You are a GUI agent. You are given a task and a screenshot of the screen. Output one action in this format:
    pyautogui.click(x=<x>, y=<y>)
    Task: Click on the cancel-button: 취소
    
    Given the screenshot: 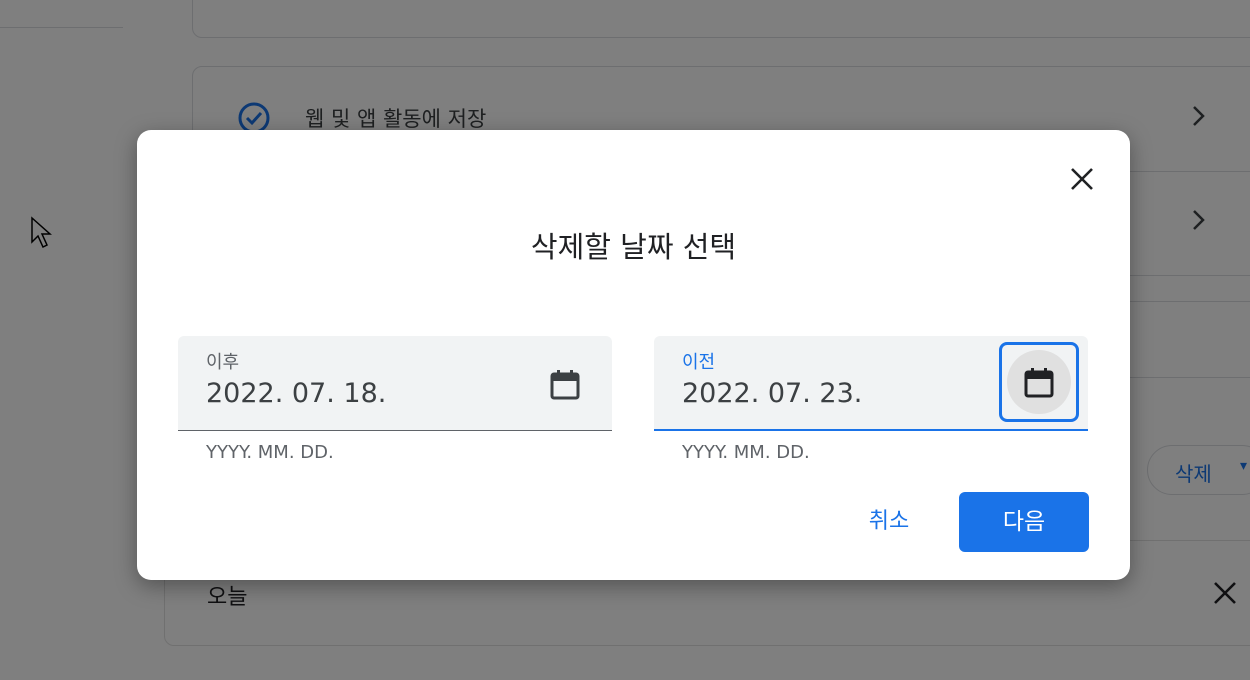 What is the action you would take?
    pyautogui.click(x=889, y=522)
    